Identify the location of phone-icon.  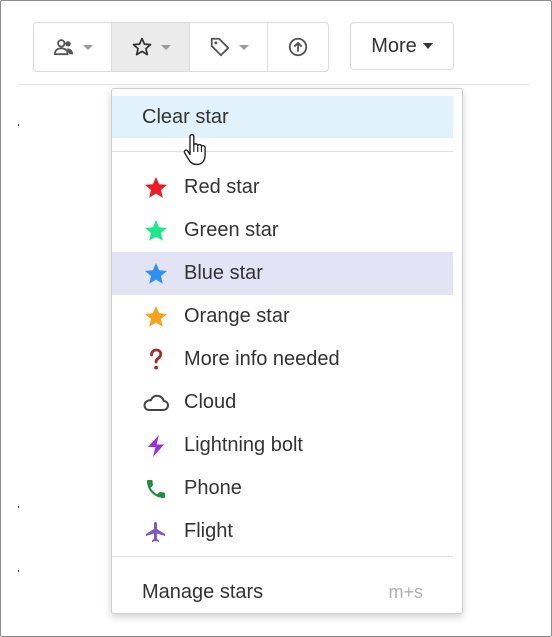
(156, 489).